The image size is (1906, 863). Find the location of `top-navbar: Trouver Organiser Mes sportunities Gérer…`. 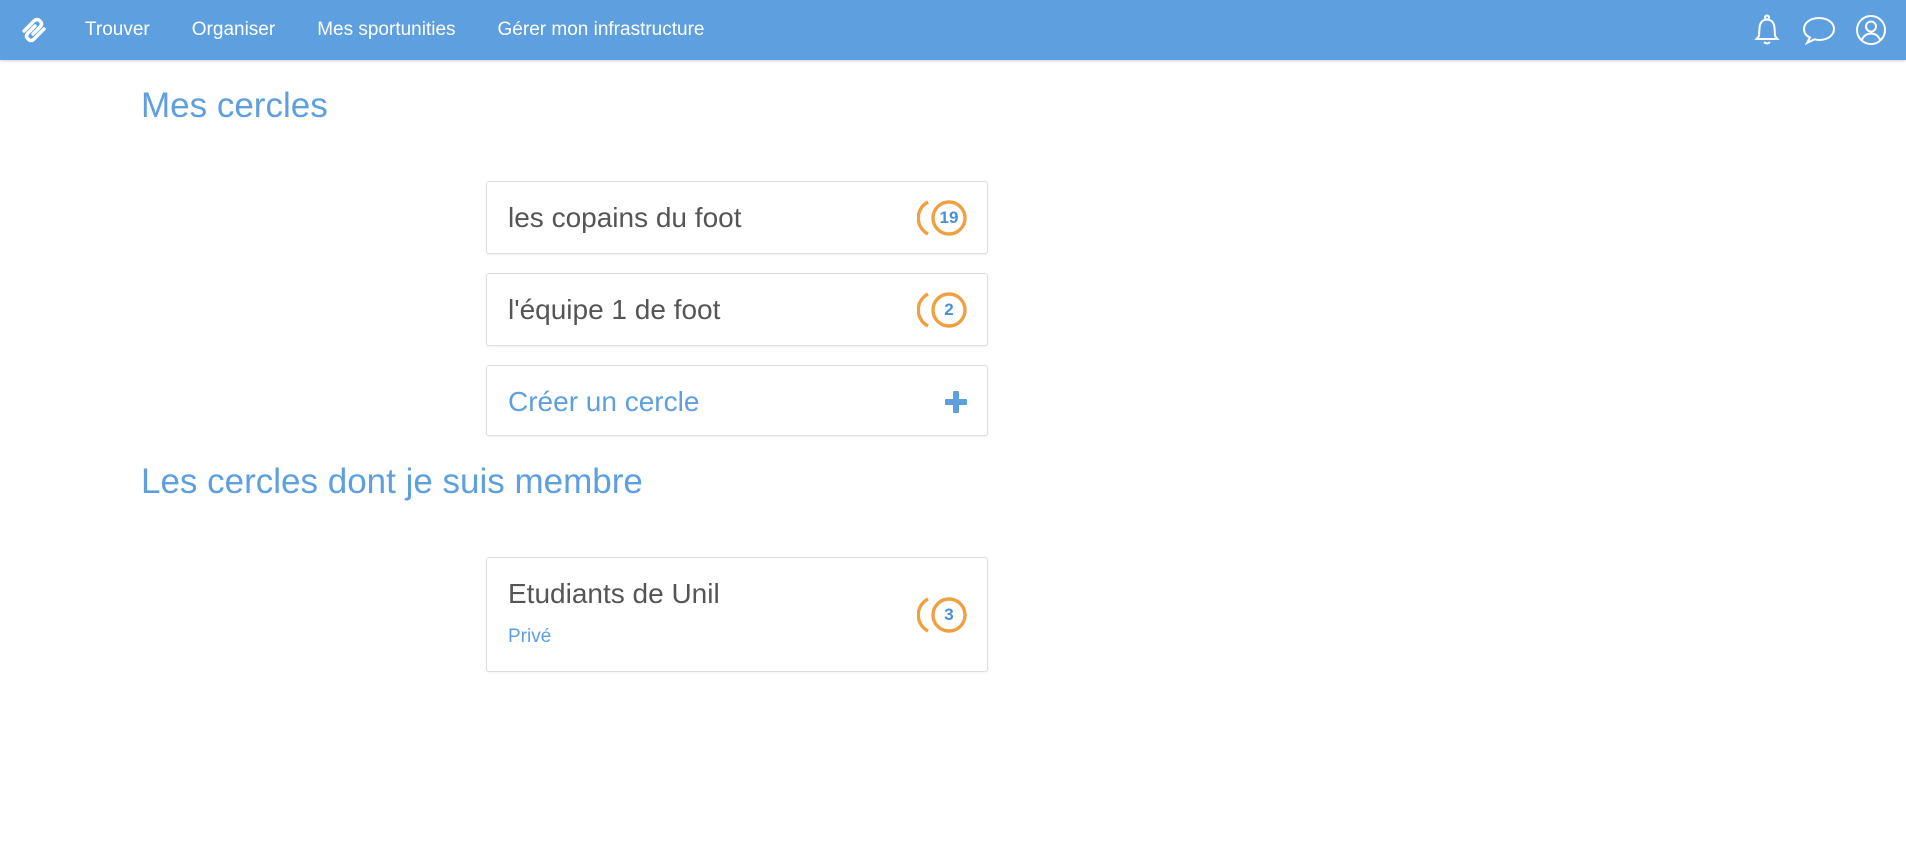

top-navbar: Trouver Organiser Mes sportunities Gérer… is located at coordinates (953, 30).